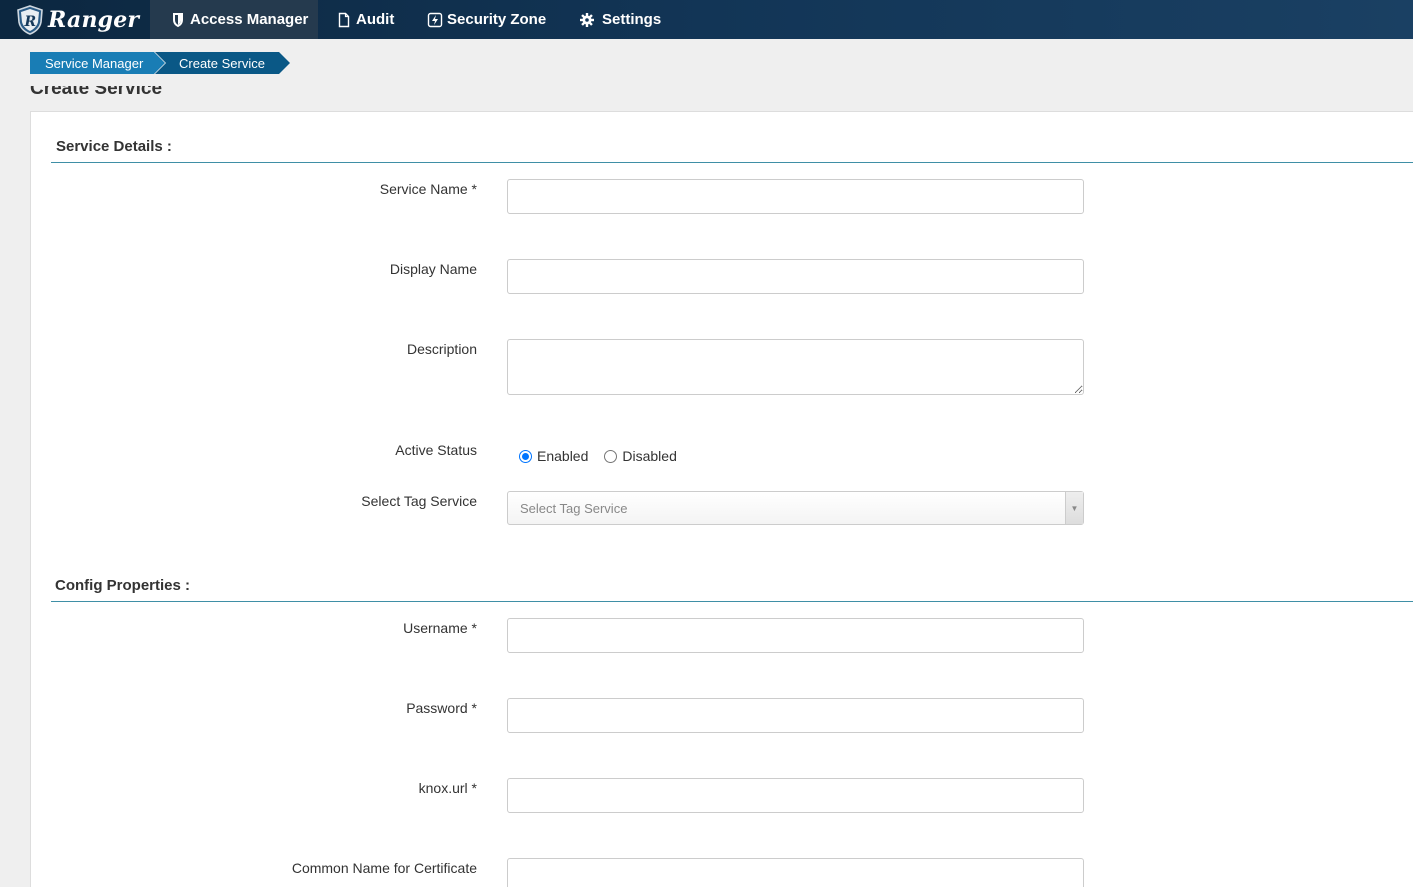 The image size is (1413, 887). What do you see at coordinates (435, 19) in the screenshot?
I see `bolt-icon` at bounding box center [435, 19].